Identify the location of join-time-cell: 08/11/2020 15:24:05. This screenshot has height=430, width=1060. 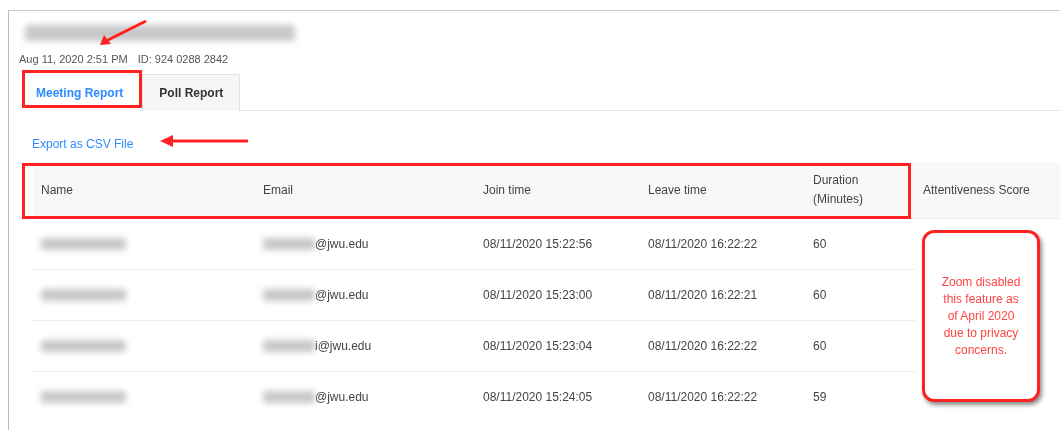
(538, 397).